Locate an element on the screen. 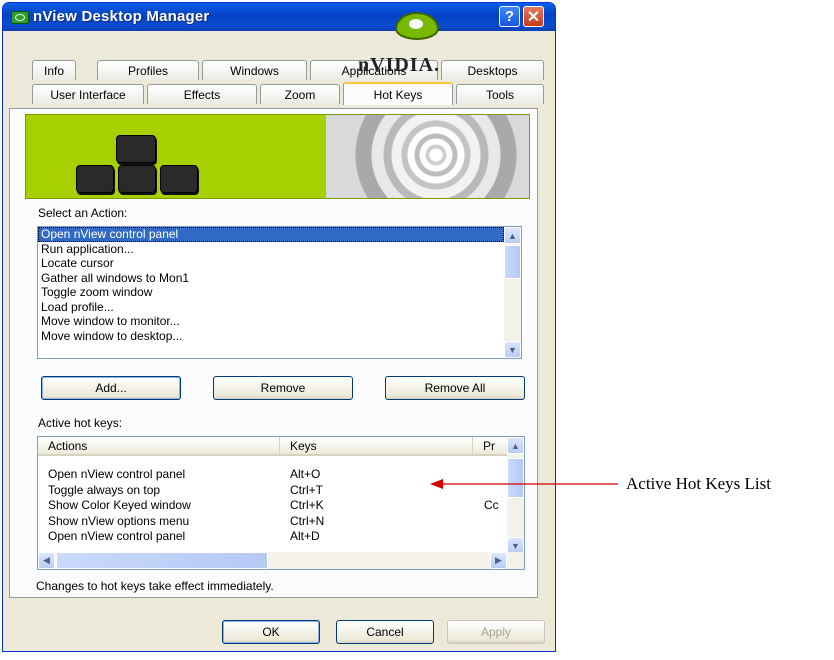 This screenshot has height=660, width=834. hotkeys-banner is located at coordinates (277, 156).